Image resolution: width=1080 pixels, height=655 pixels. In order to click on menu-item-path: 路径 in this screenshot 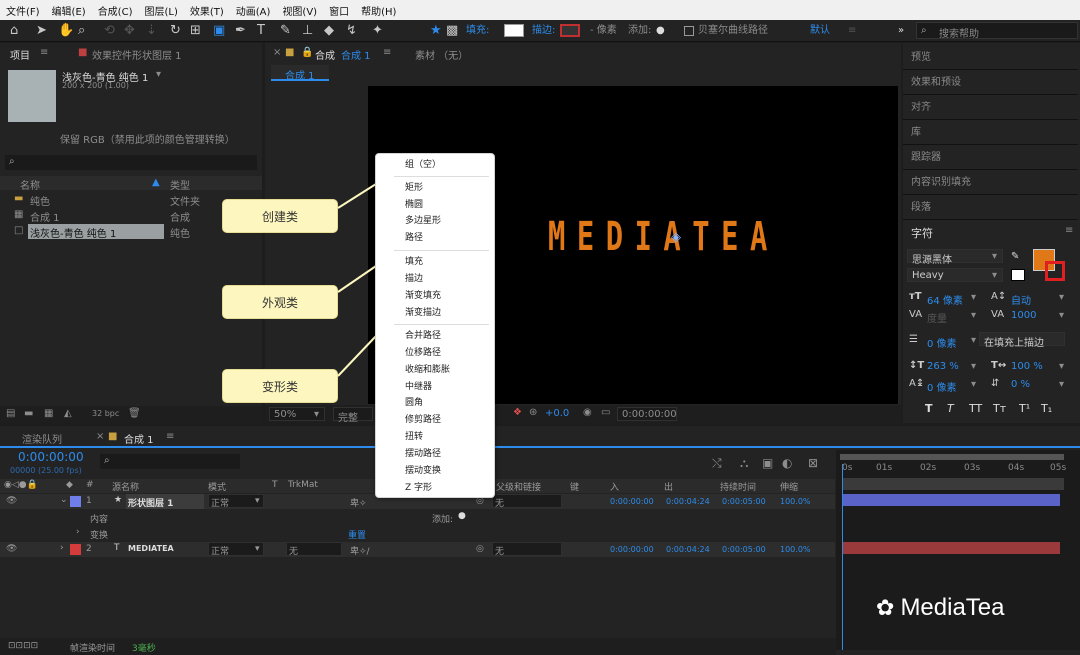, I will do `click(414, 238)`.